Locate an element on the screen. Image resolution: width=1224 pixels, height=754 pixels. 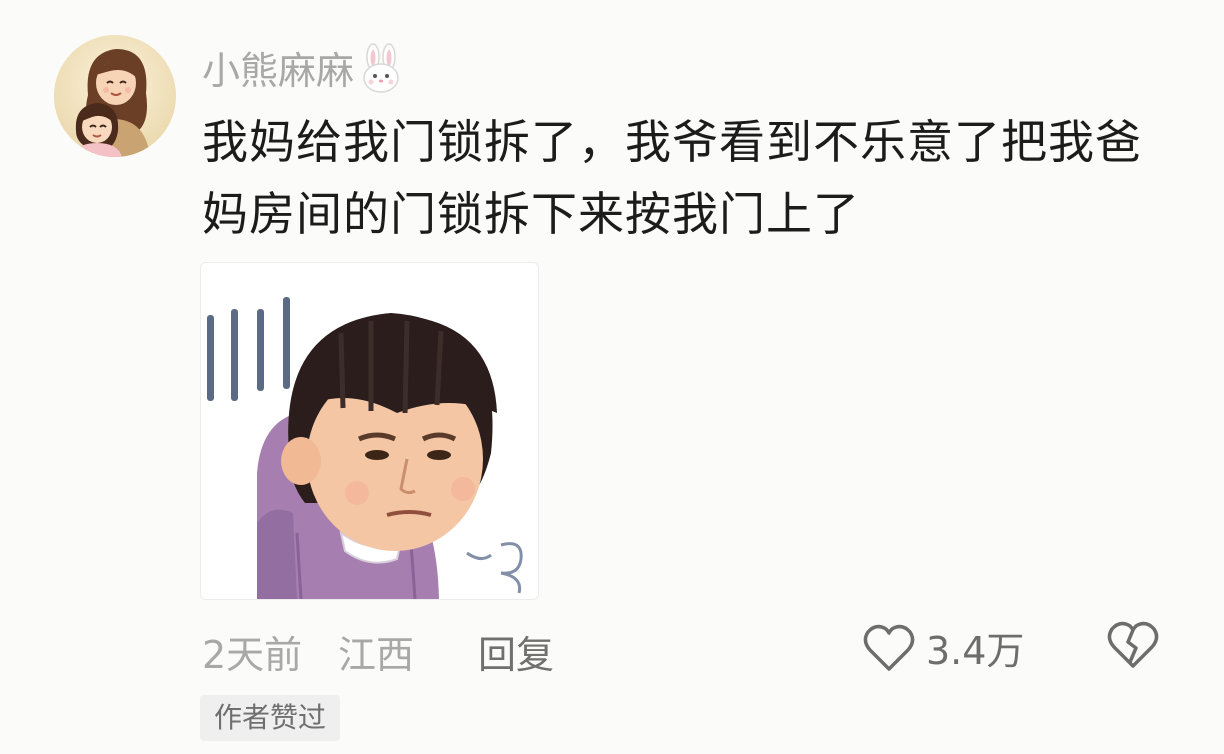
comment-text: 我妈给我门锁拆了，我爷看到不乐意了把我爸妈房间的门锁拆下来按我门上了 is located at coordinates (672, 178).